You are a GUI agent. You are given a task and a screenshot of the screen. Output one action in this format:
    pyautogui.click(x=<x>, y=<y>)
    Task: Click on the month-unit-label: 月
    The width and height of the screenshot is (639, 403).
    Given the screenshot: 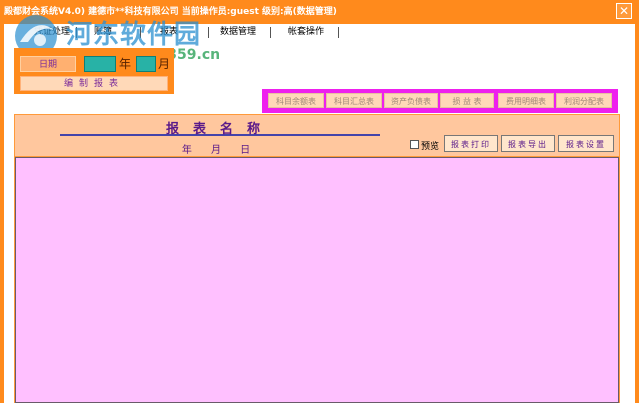 What is the action you would take?
    pyautogui.click(x=164, y=64)
    